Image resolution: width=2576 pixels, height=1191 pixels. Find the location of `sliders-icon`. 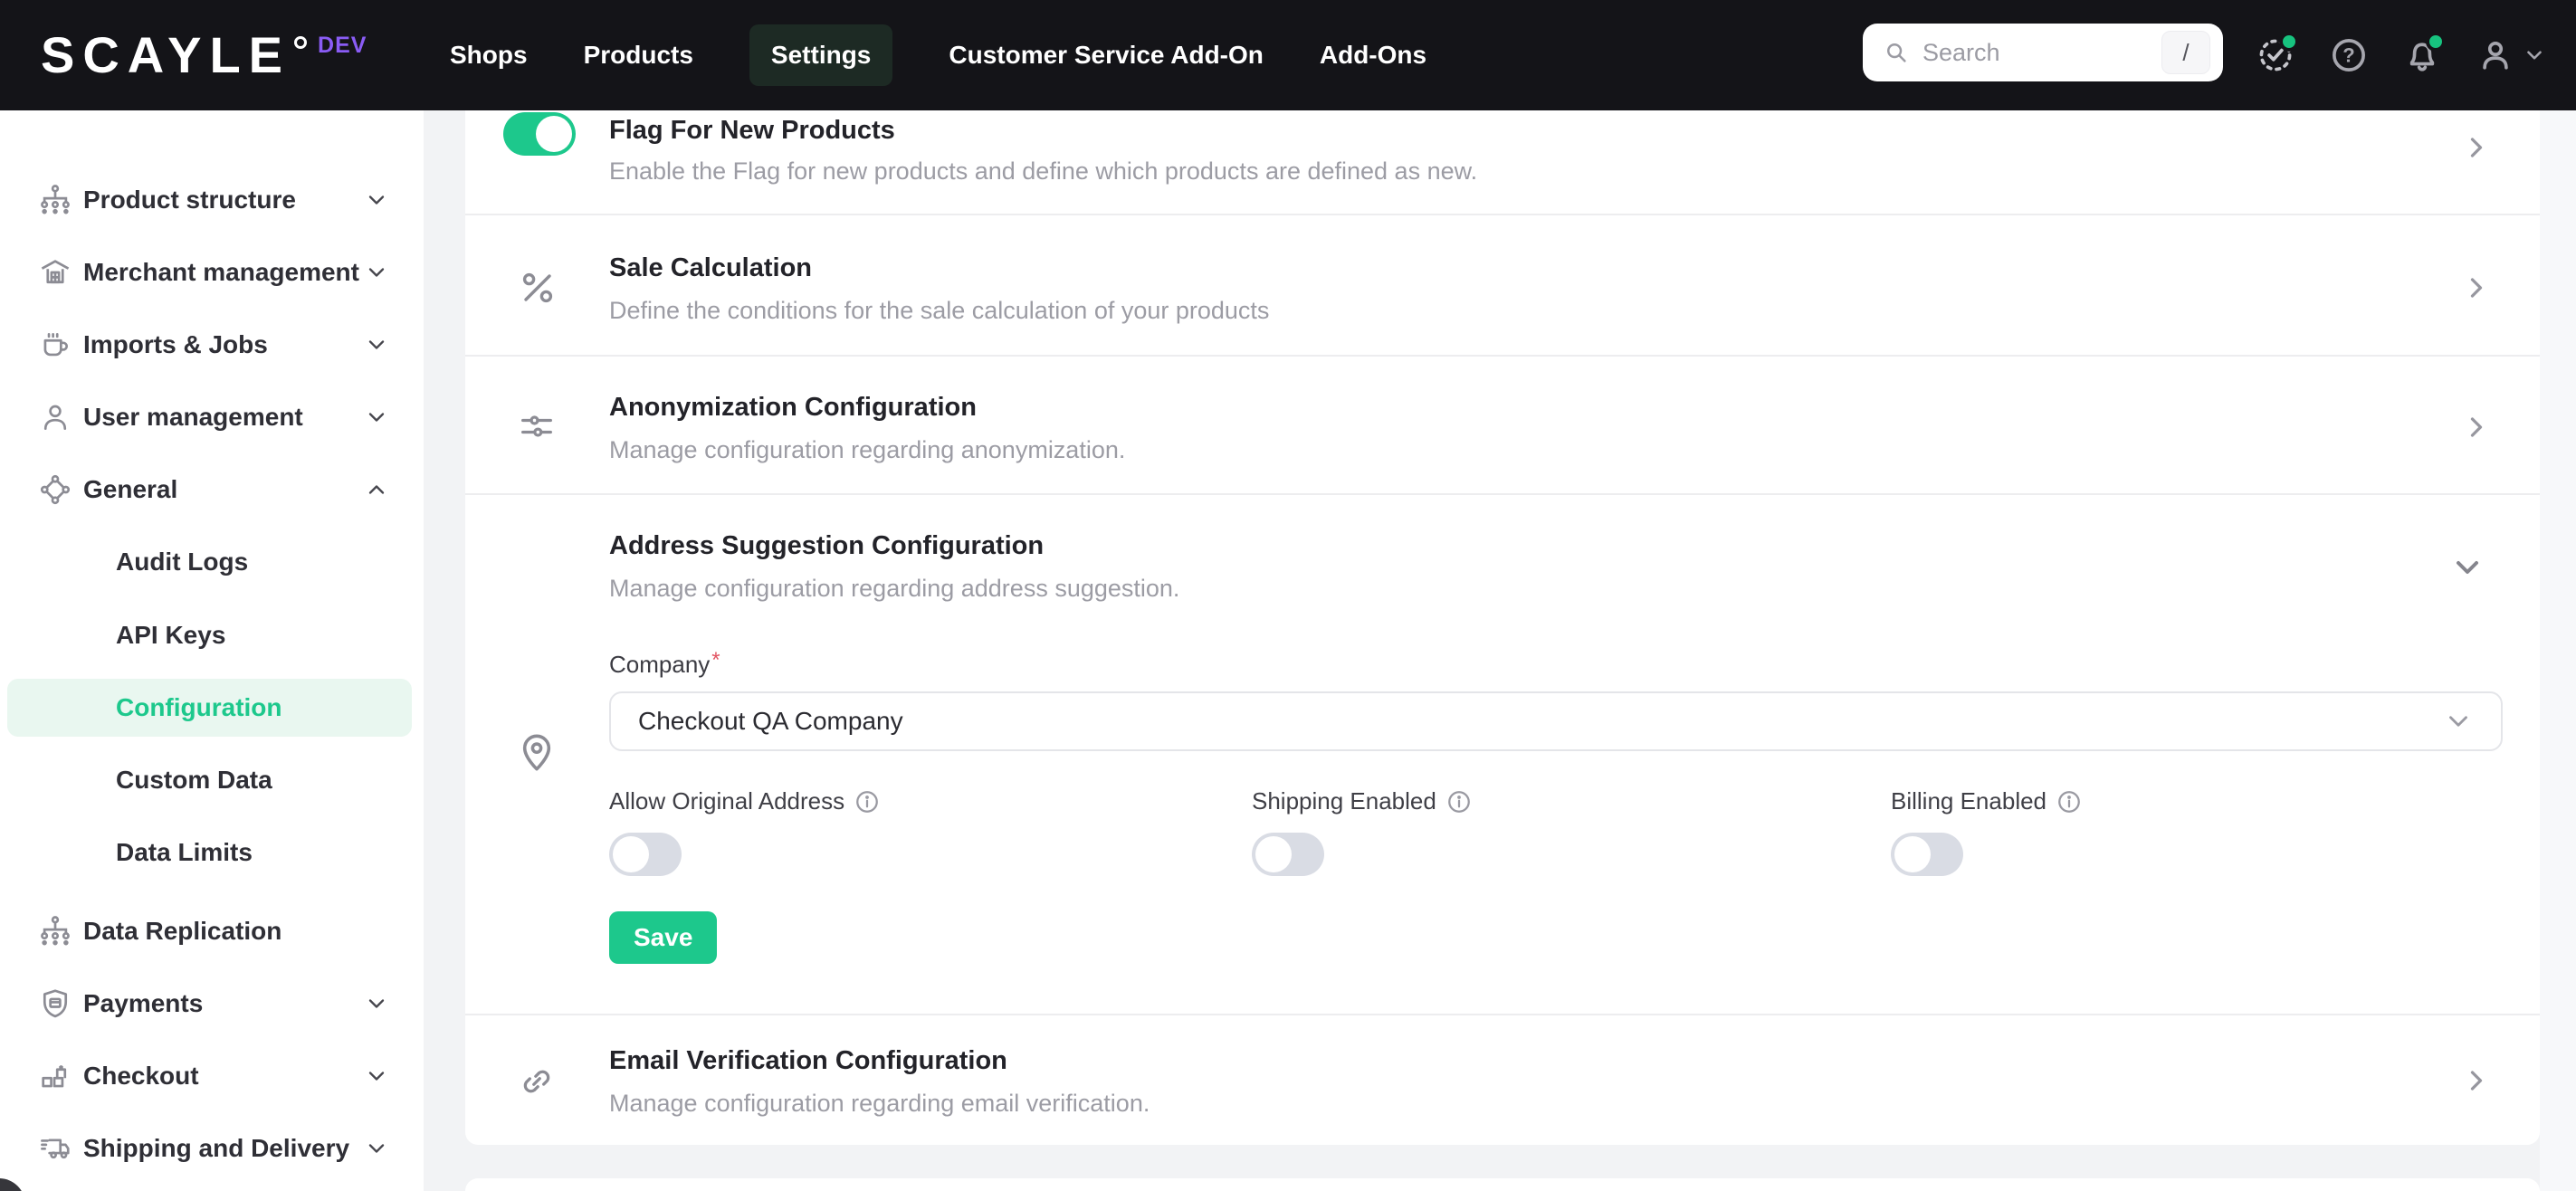

sliders-icon is located at coordinates (537, 426).